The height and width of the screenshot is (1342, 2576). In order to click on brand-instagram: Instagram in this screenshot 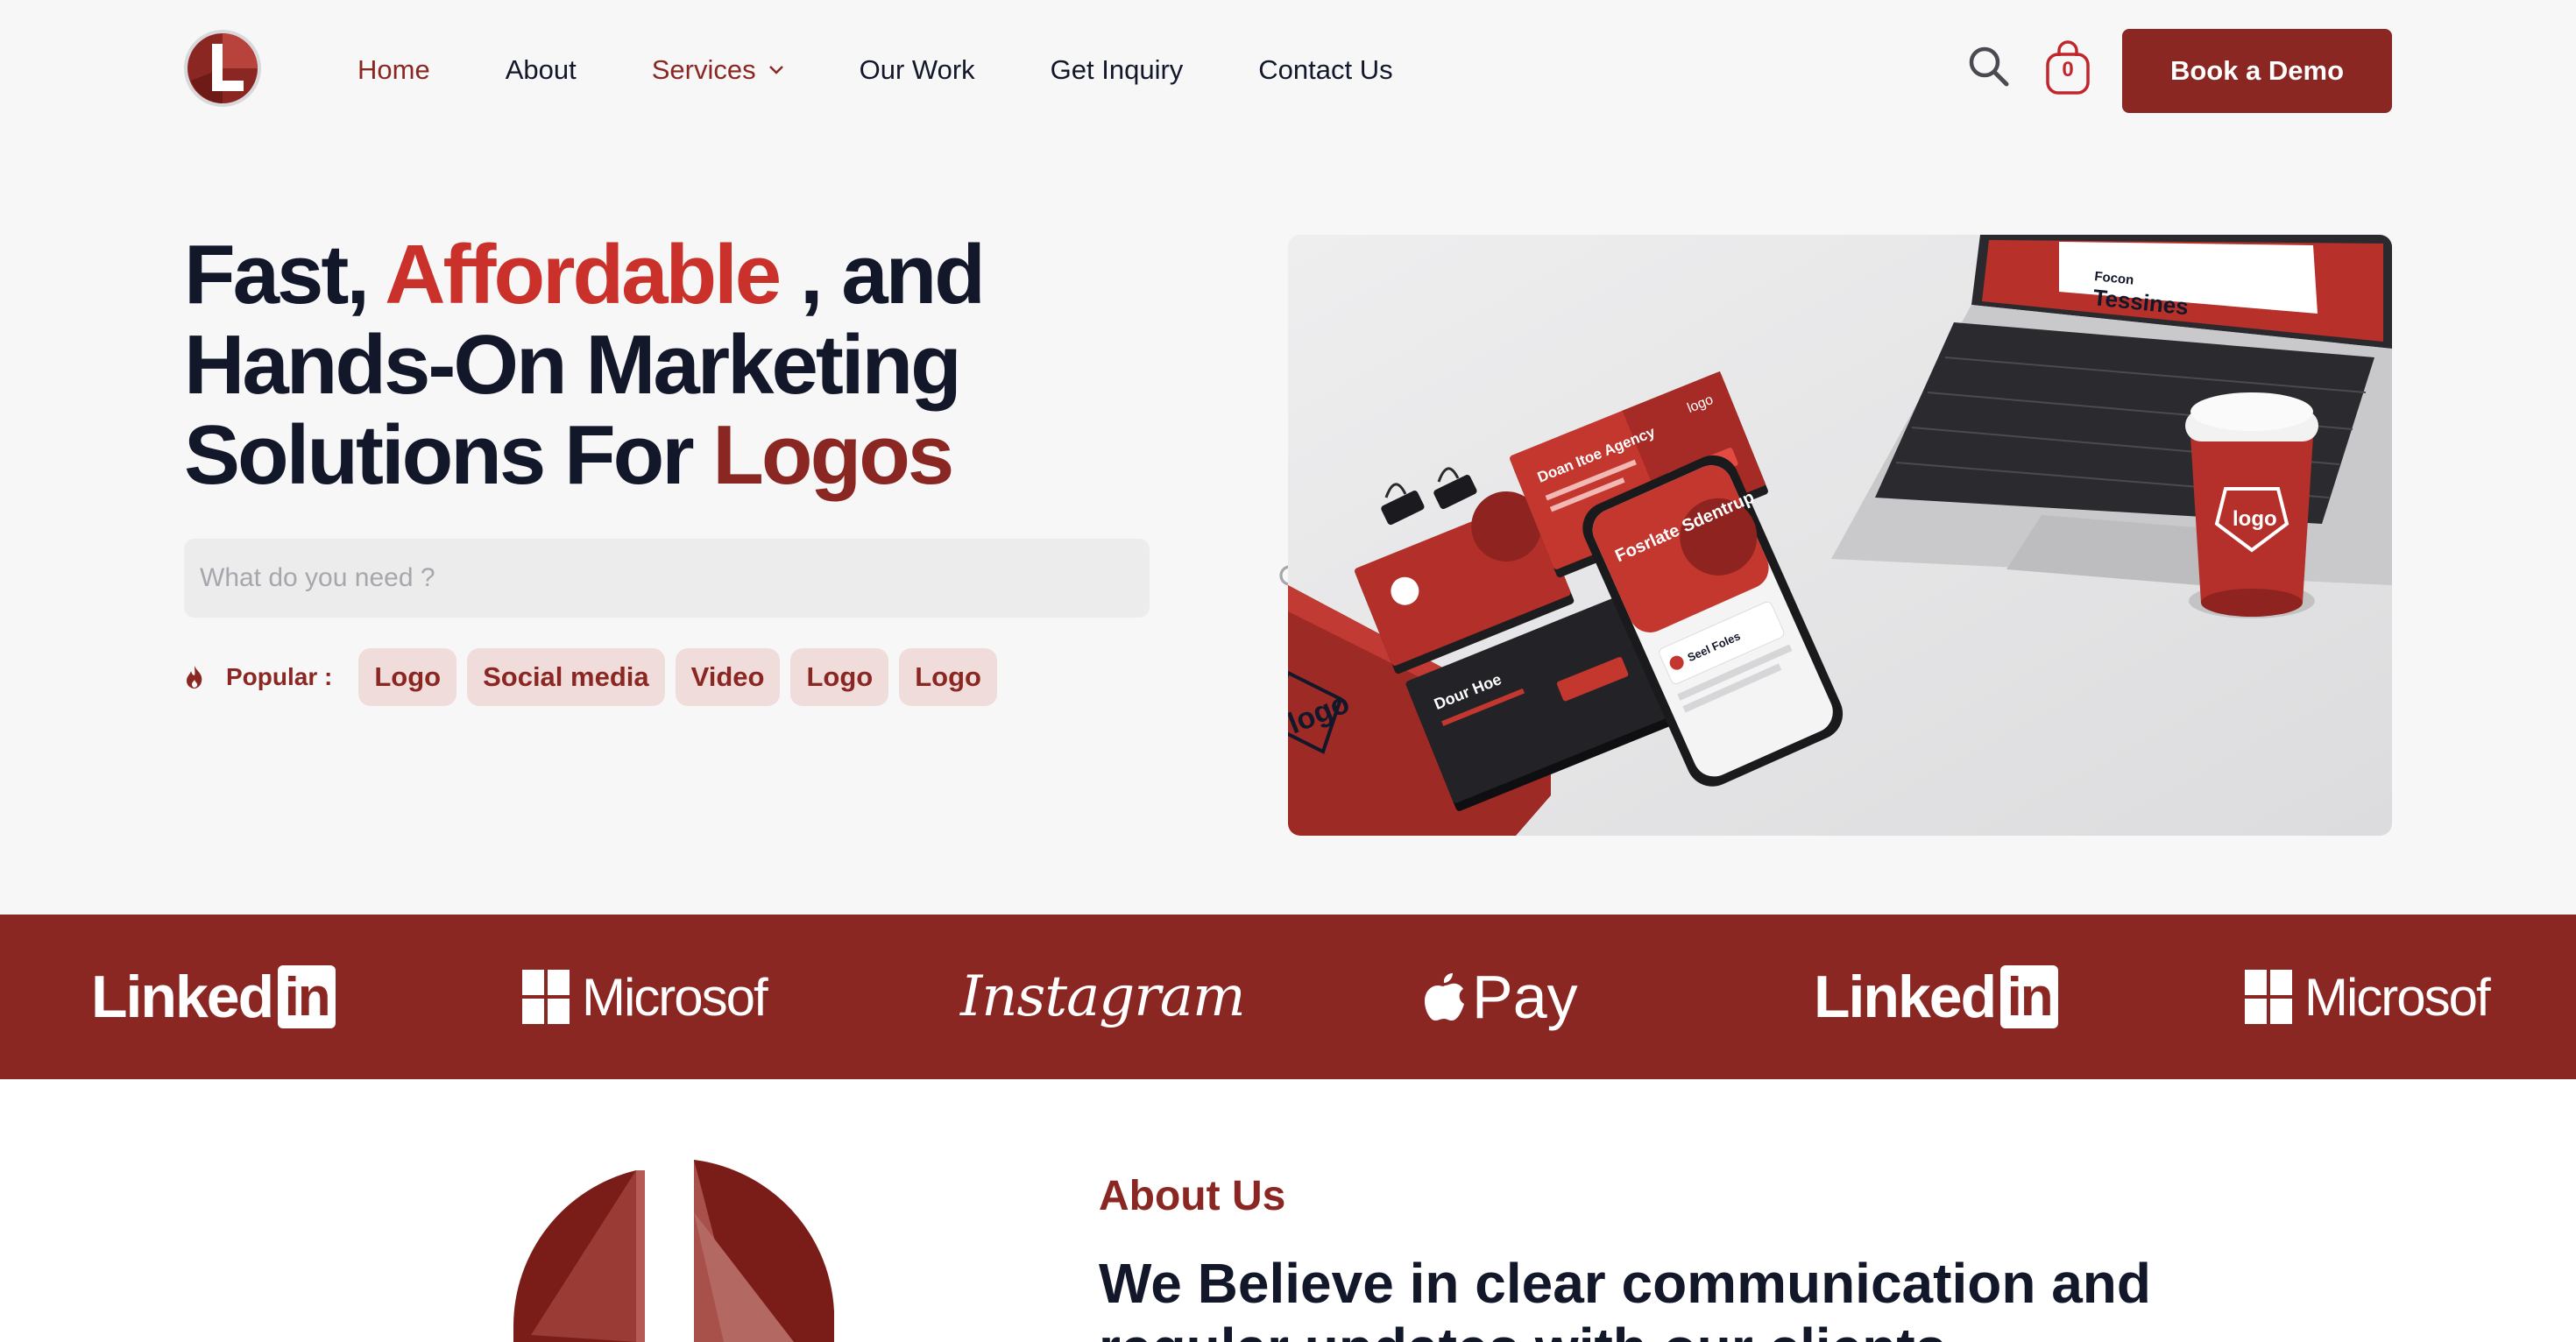, I will do `click(1103, 997)`.